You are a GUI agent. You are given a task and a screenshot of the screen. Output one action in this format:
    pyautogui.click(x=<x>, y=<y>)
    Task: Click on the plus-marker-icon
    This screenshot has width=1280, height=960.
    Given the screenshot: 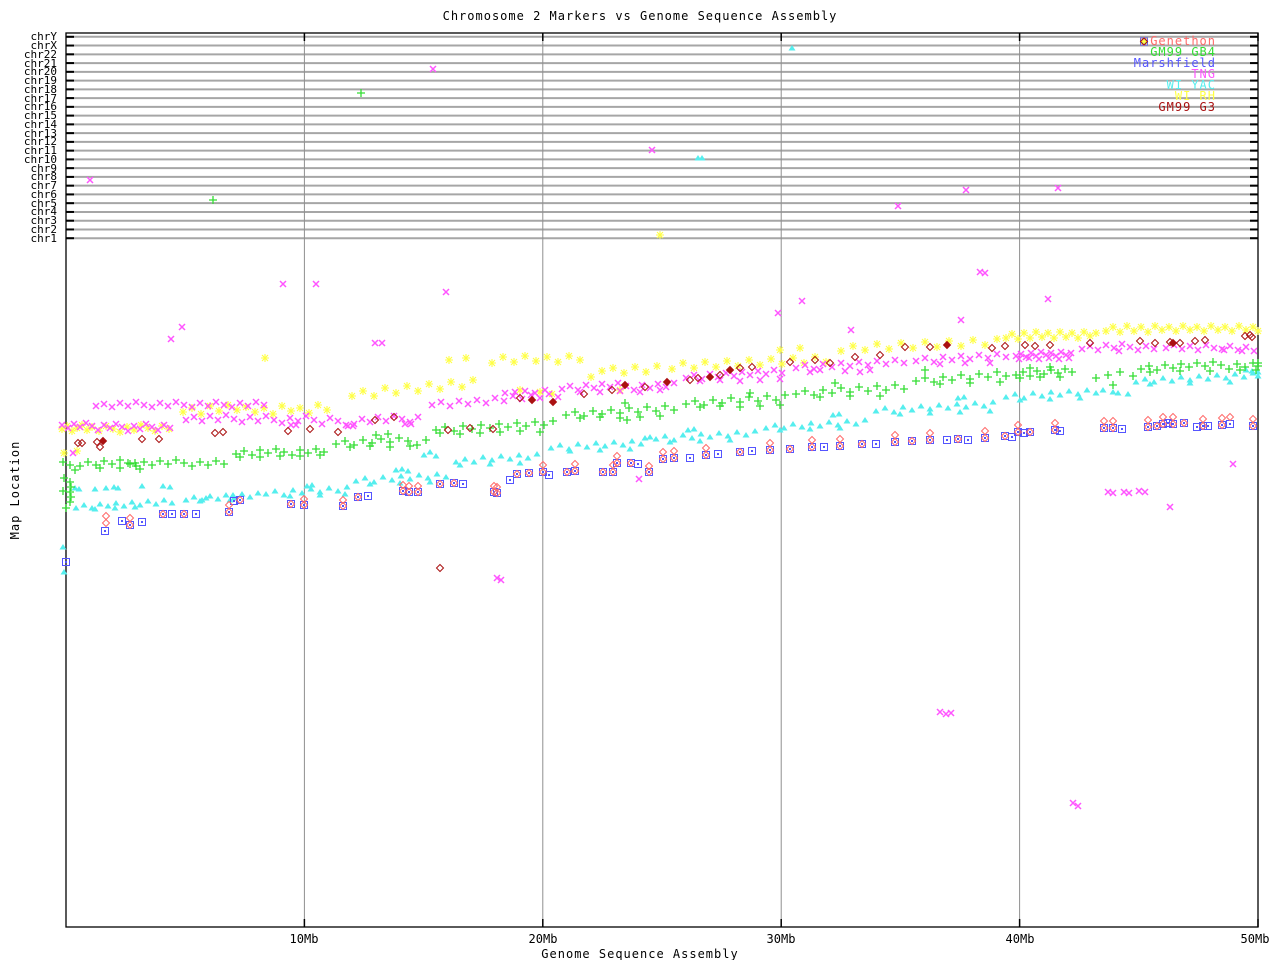 What is the action you would take?
    pyautogui.click(x=1190, y=47)
    